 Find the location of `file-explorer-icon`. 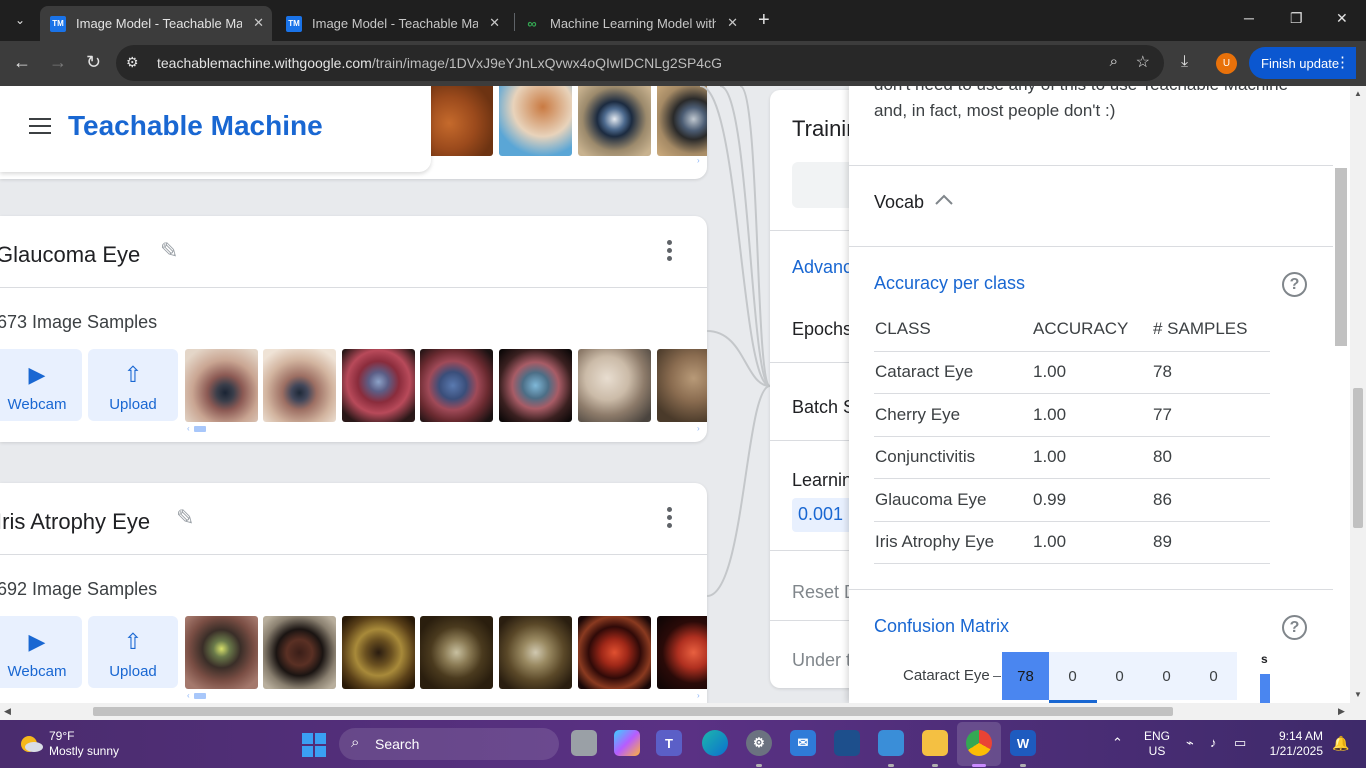

file-explorer-icon is located at coordinates (935, 743).